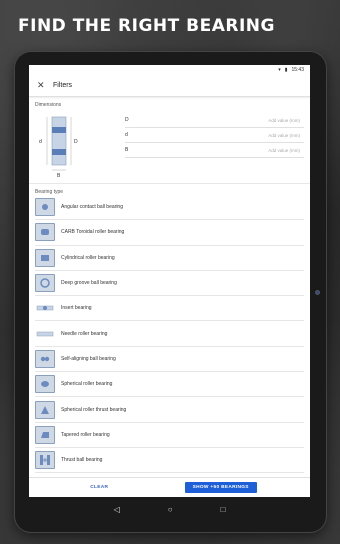 The width and height of the screenshot is (340, 544). Describe the element at coordinates (88, 358) in the screenshot. I see `bearing-type-name: Self-aligning ball bearing` at that location.